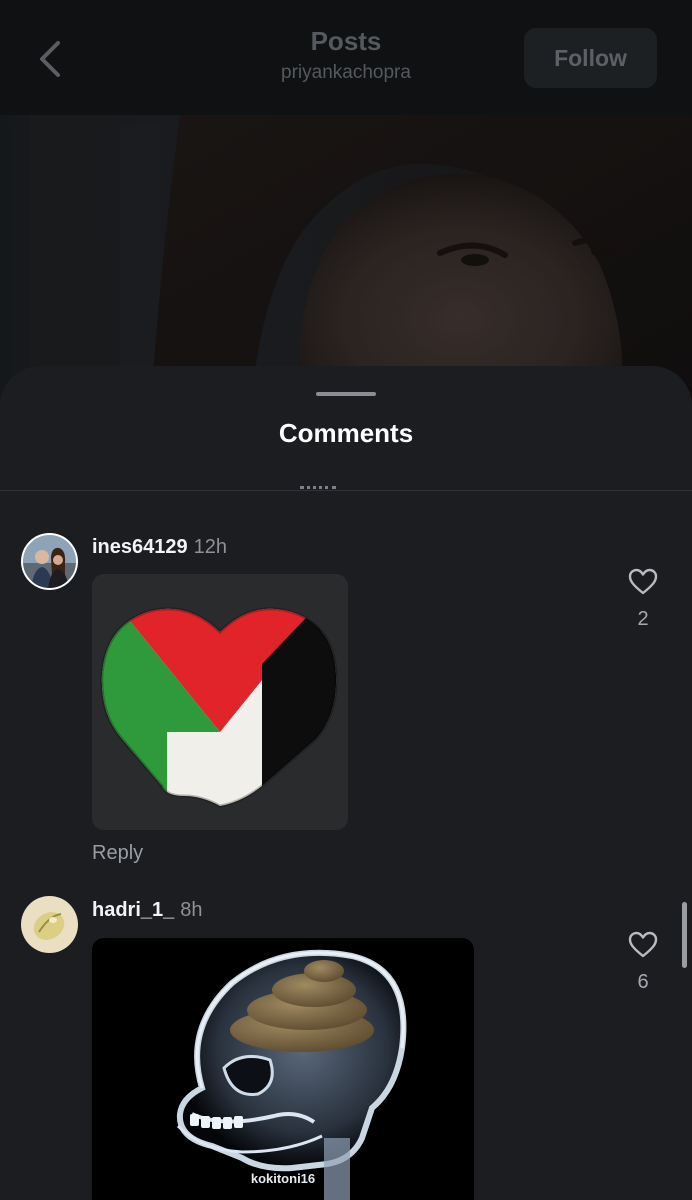 The image size is (692, 1200). What do you see at coordinates (191, 910) in the screenshot?
I see `comment-timestamp: 8h` at bounding box center [191, 910].